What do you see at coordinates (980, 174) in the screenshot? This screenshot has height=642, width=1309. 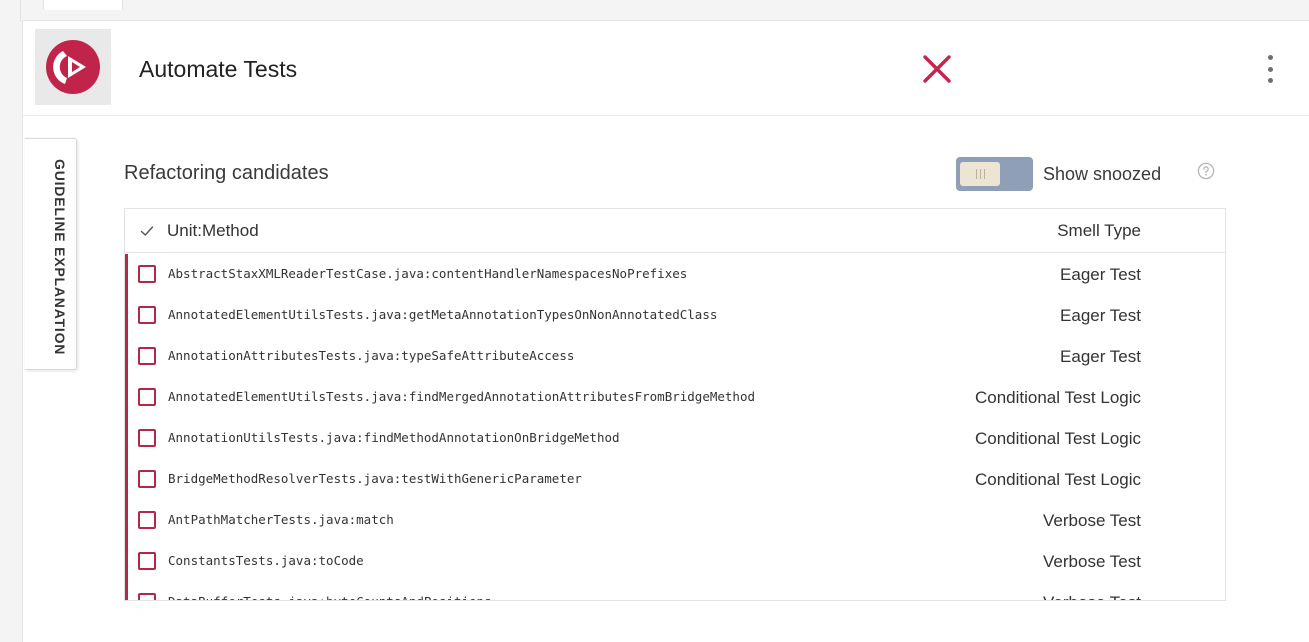 I see `toggle-knob` at bounding box center [980, 174].